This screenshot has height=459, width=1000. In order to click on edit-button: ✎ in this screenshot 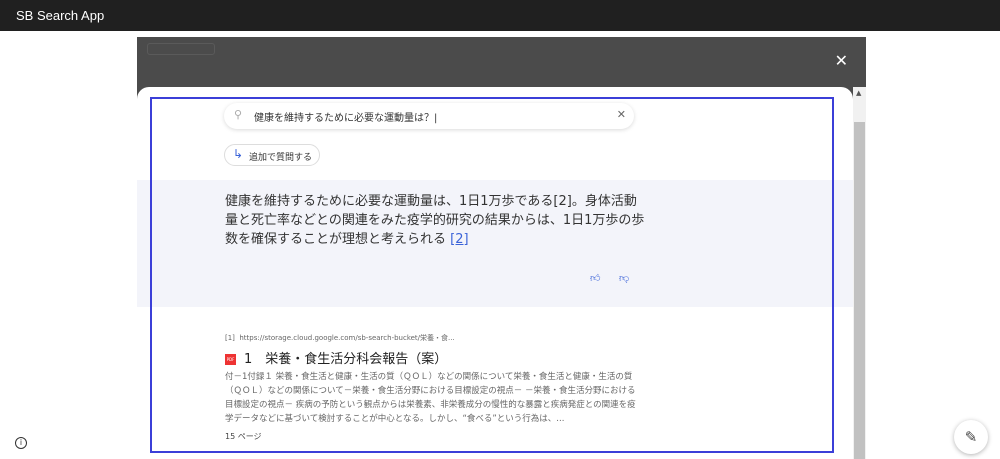, I will do `click(971, 437)`.